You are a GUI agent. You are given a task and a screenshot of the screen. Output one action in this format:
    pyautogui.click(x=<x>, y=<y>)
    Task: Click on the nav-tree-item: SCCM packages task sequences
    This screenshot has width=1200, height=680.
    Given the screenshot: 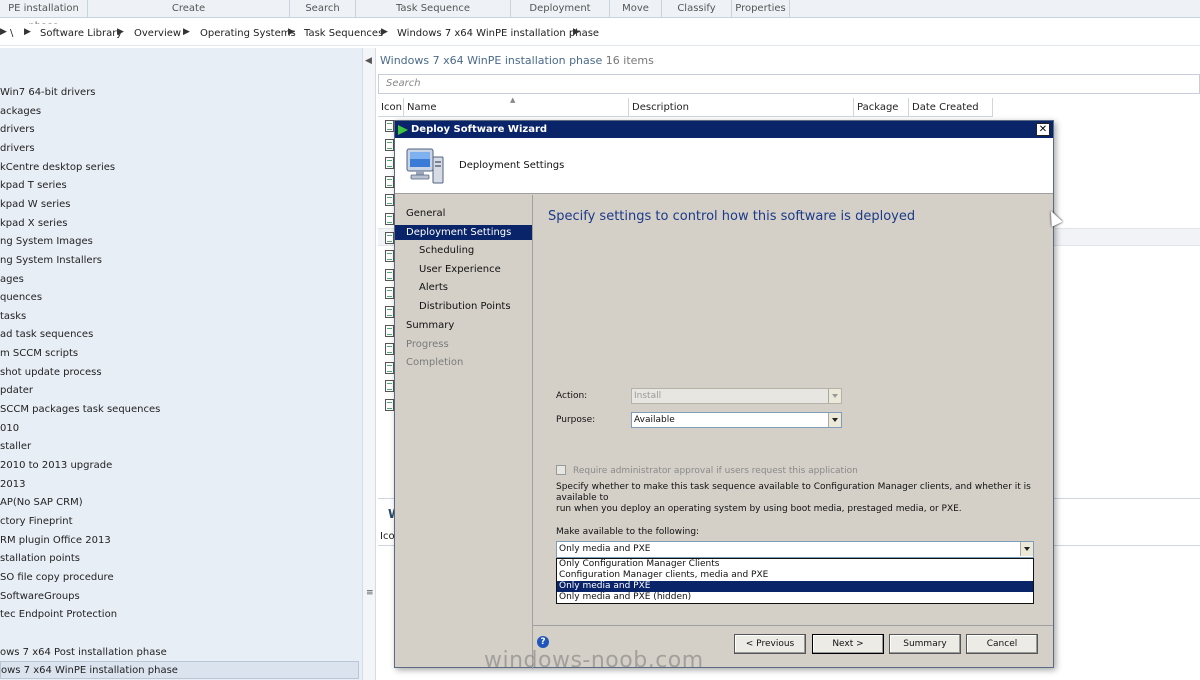 What is the action you would take?
    pyautogui.click(x=80, y=410)
    